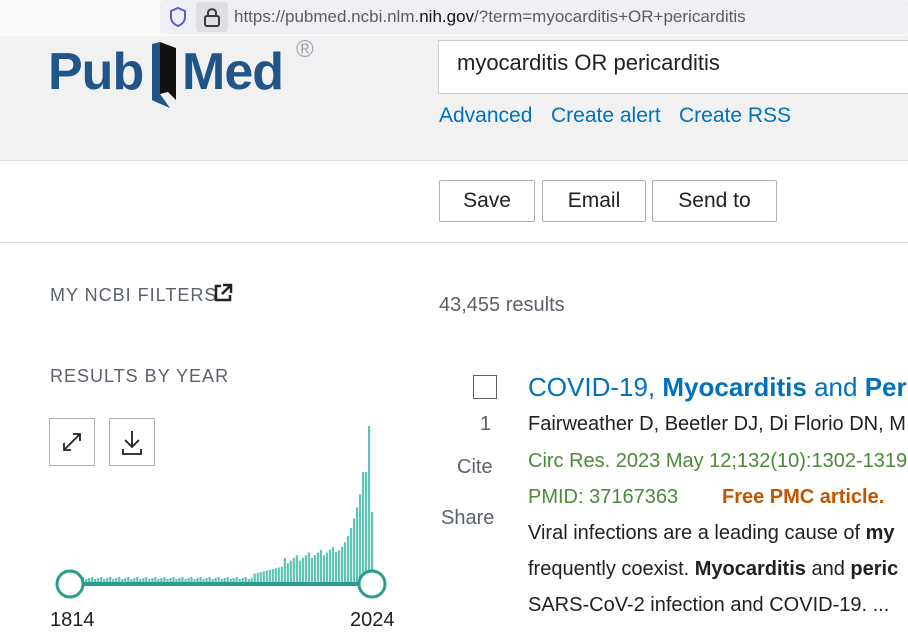 This screenshot has width=908, height=632. Describe the element at coordinates (372, 584) in the screenshot. I see `end-year-handle` at that location.